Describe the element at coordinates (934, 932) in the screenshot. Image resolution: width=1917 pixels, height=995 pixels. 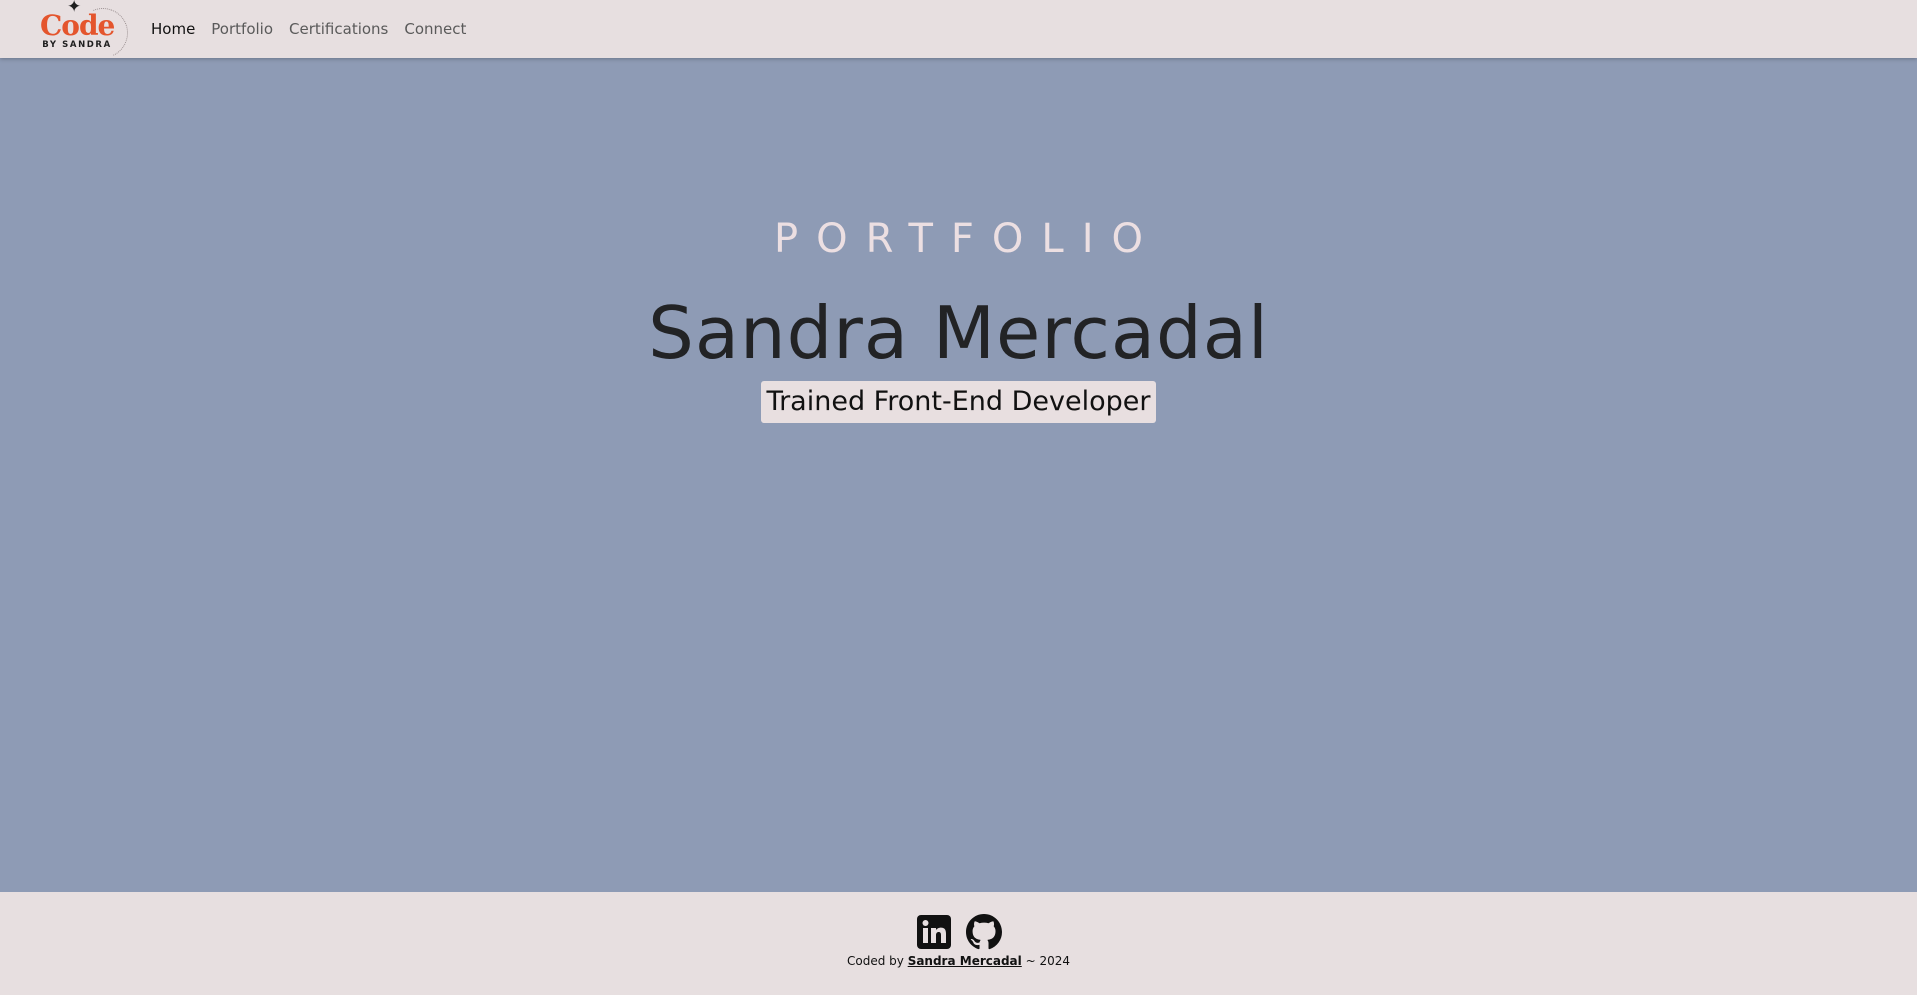
I see `linkedin-icon` at that location.